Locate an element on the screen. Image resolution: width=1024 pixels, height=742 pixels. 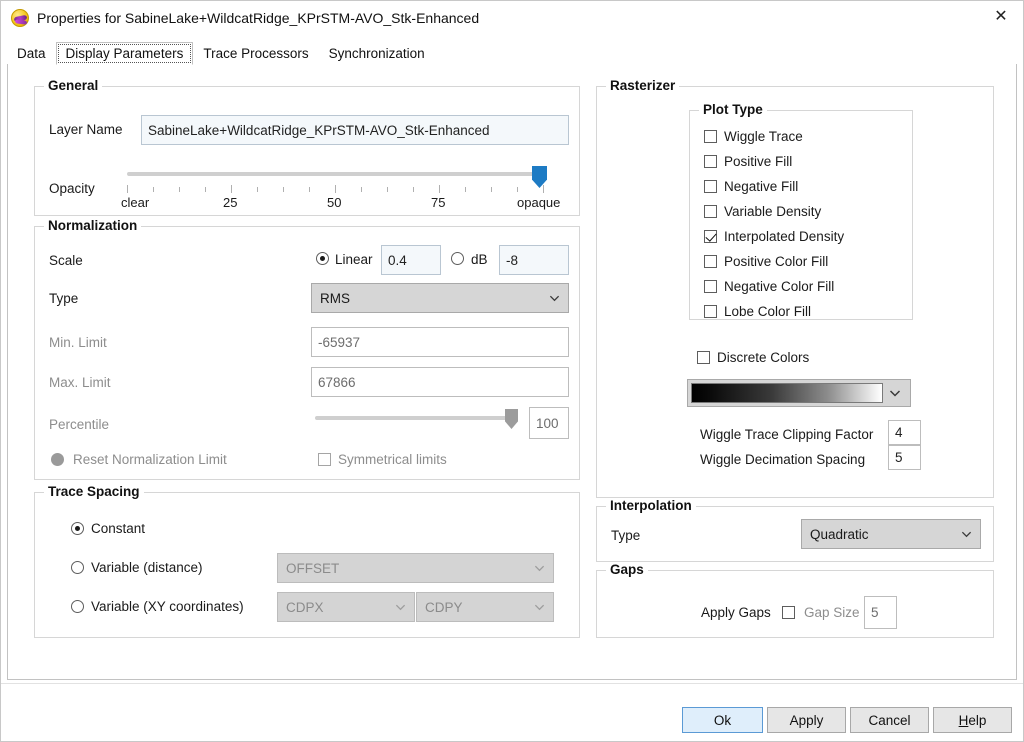
spacing-distance-value: OFFSET is located at coordinates (313, 568).